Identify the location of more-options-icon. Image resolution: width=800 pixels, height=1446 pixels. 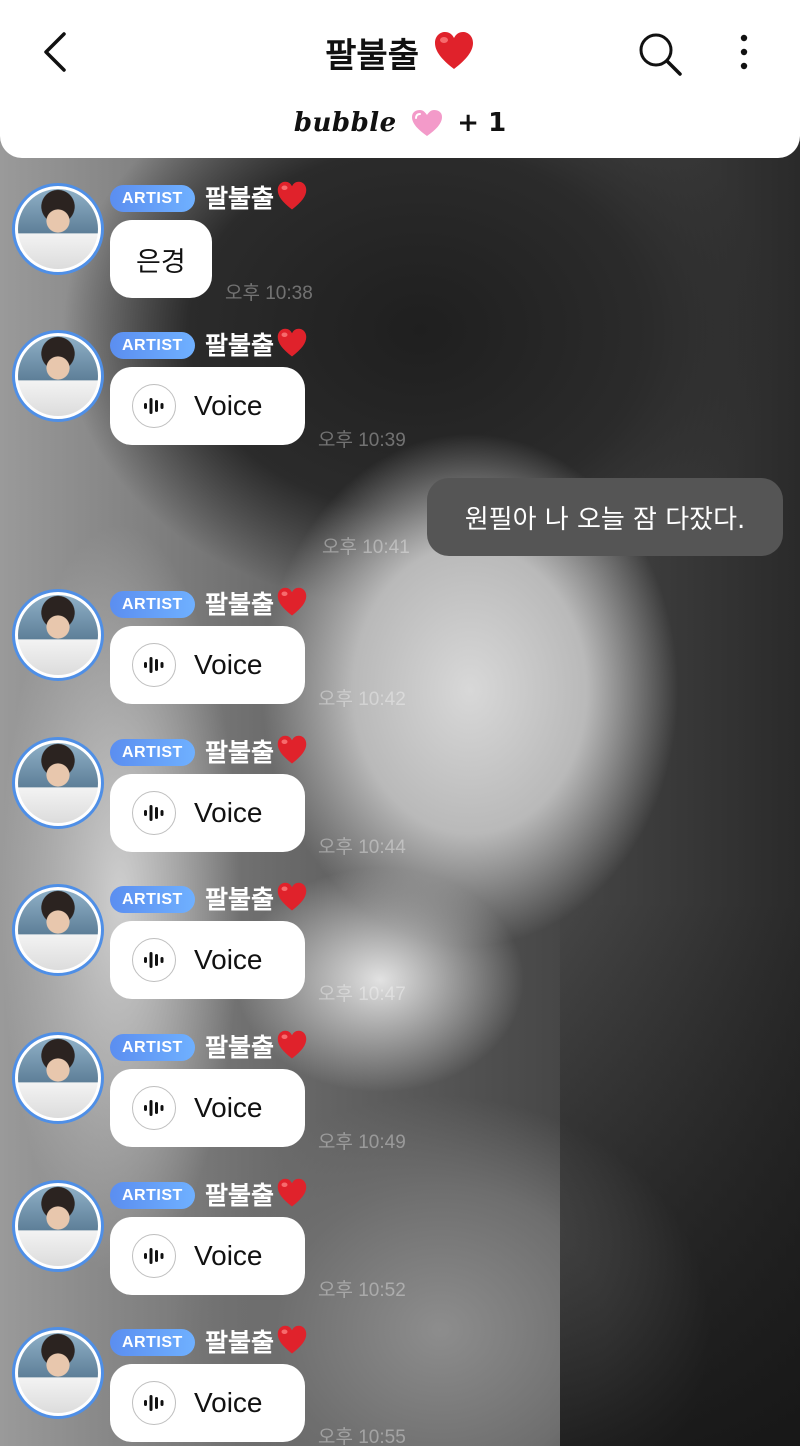
(744, 53).